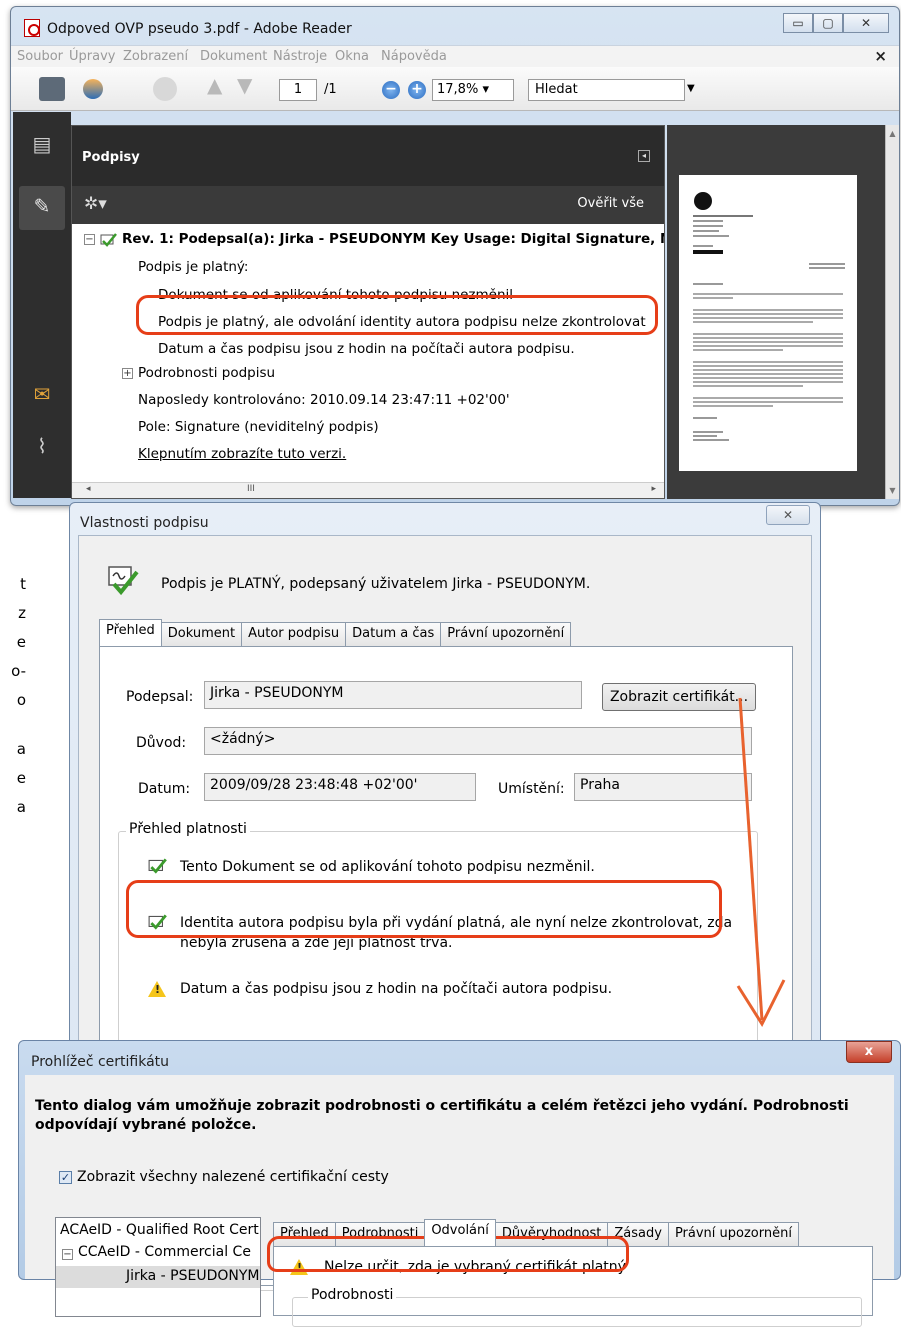  Describe the element at coordinates (653, 489) in the screenshot. I see `scroll-right-icon: ▸` at that location.